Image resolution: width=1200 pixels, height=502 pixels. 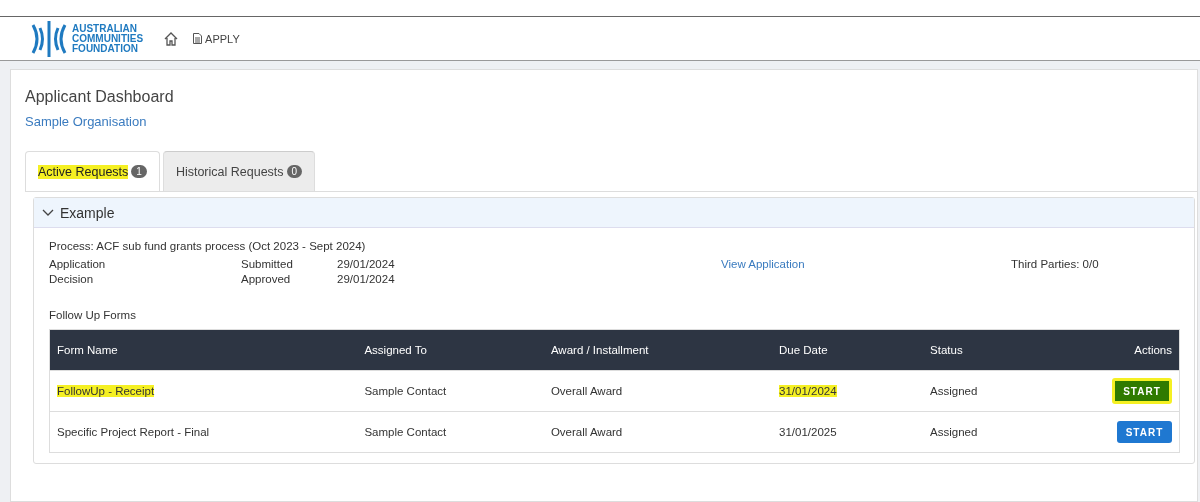 I want to click on chevron-icon, so click(x=48, y=212).